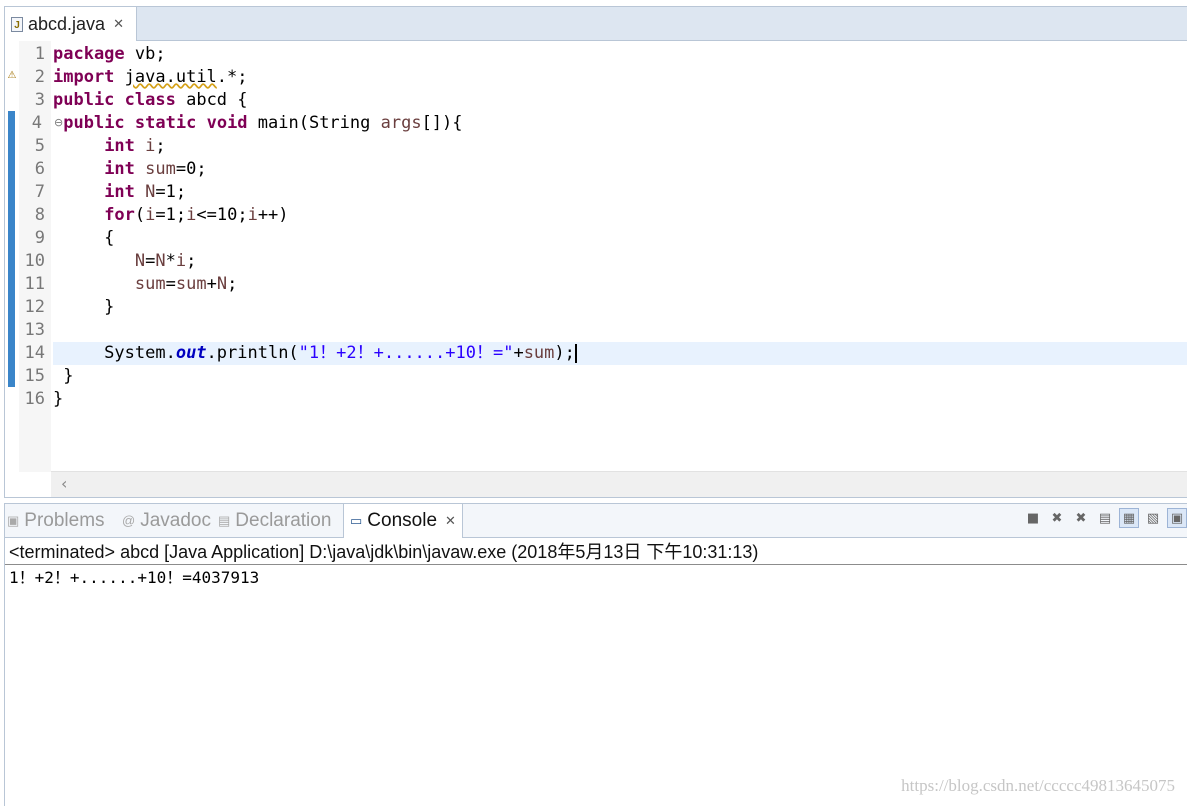 This screenshot has width=1187, height=806. I want to click on remove-all-terminated-icon: ✖, so click(1081, 518).